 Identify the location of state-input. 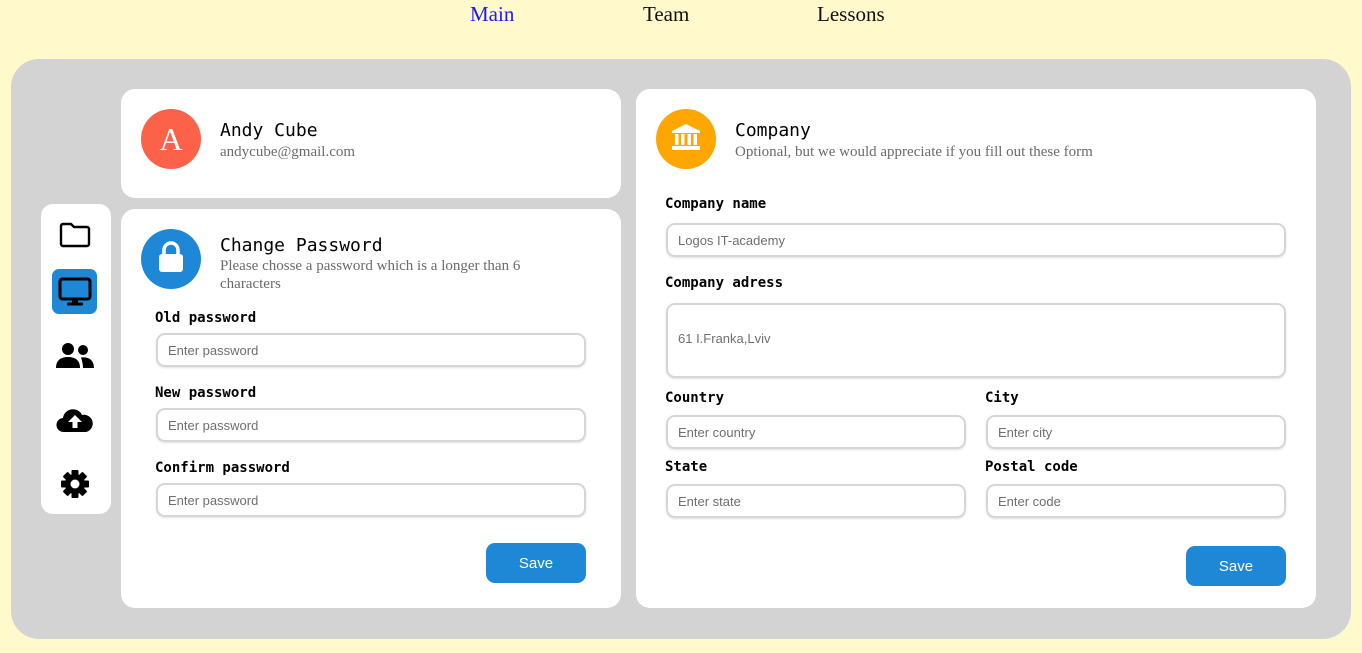
(816, 501).